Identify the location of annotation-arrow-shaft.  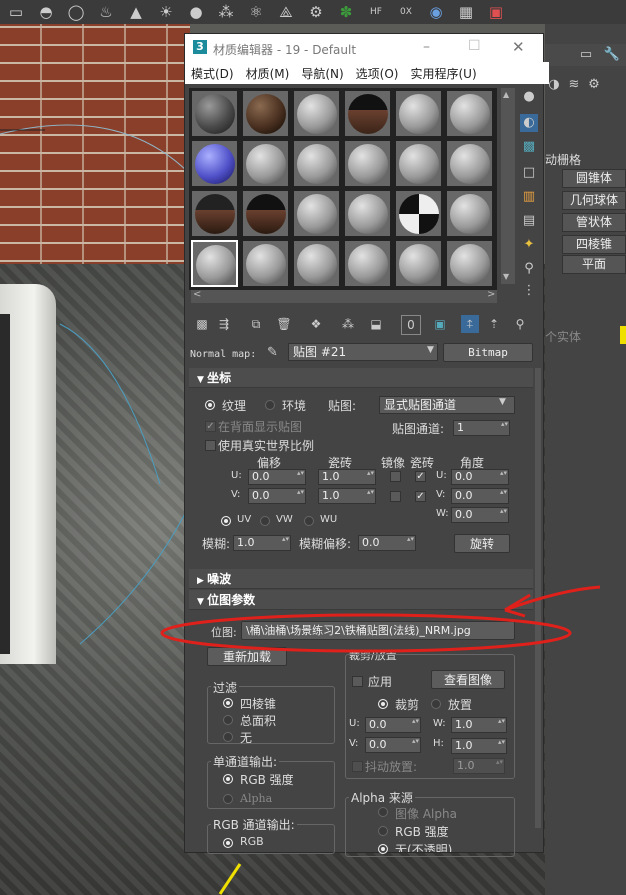
(552, 598).